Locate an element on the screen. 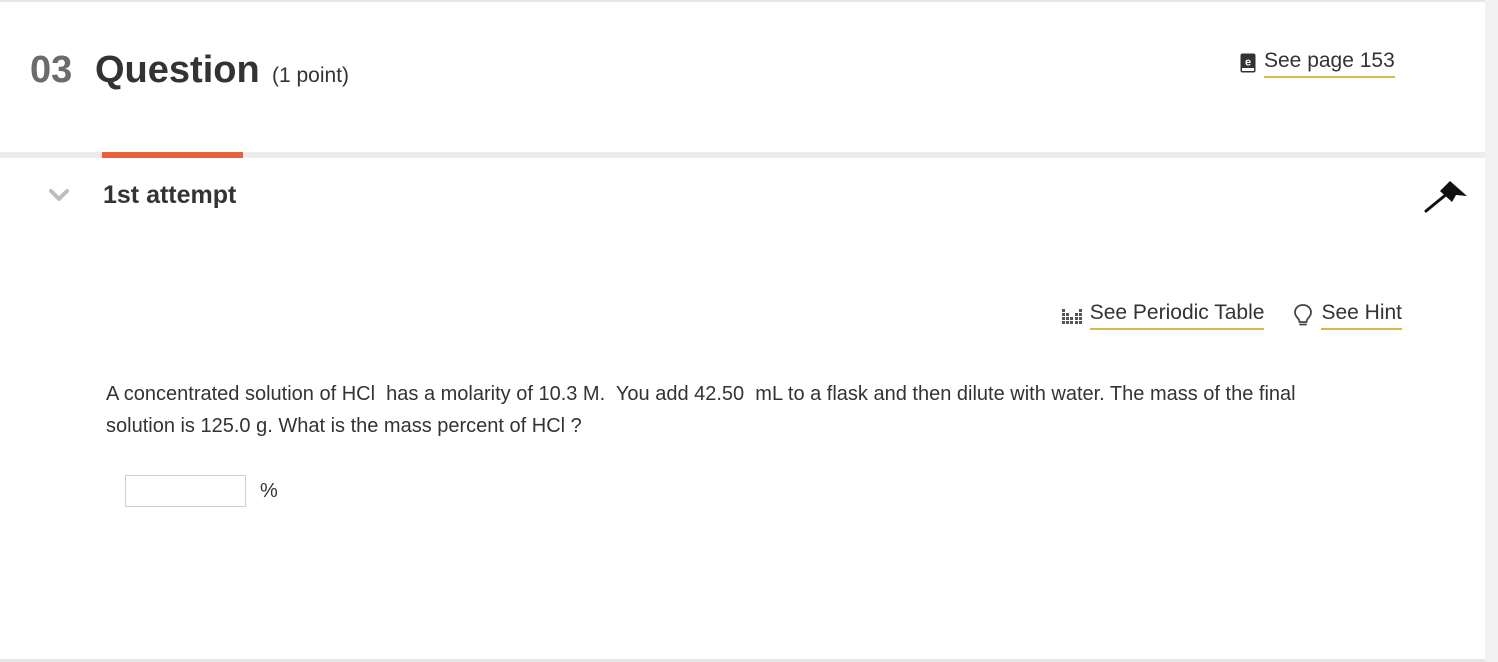 This screenshot has height=662, width=1498. chevron-down-icon is located at coordinates (59, 195).